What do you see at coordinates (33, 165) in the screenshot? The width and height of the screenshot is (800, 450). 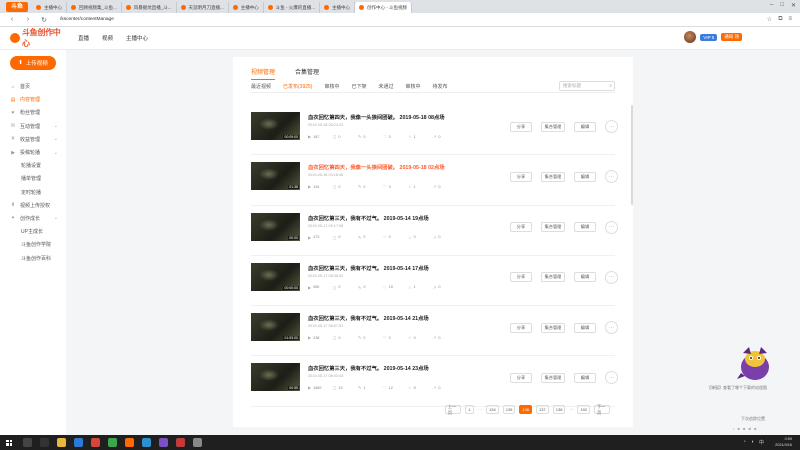 I see `sidebar-item: 轮播设置` at bounding box center [33, 165].